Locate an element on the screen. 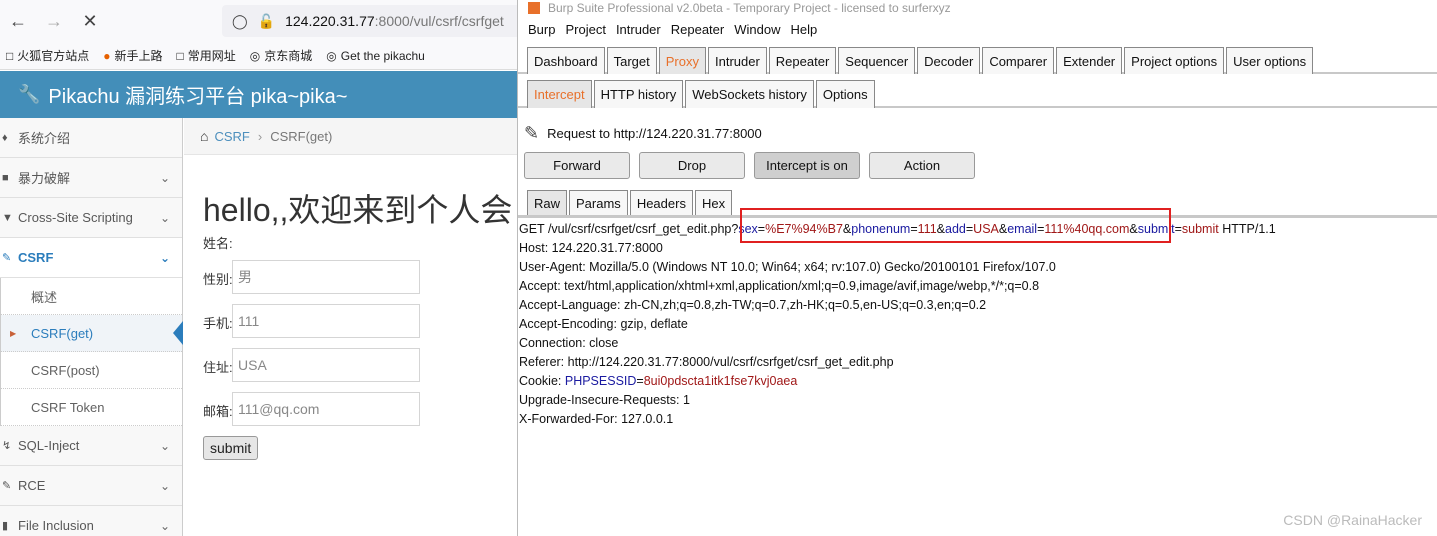 This screenshot has height=536, width=1437. tab-raw: Raw is located at coordinates (547, 202).